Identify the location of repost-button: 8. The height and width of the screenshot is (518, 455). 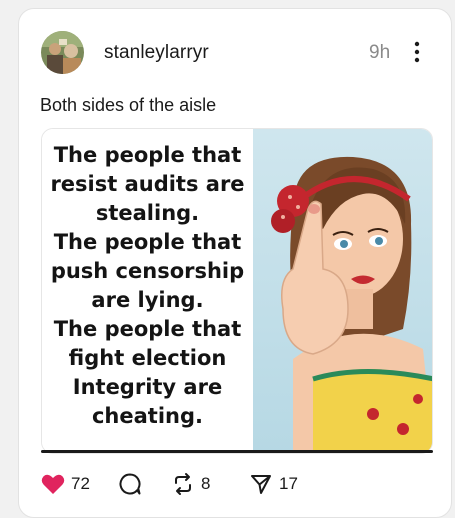
(190, 484).